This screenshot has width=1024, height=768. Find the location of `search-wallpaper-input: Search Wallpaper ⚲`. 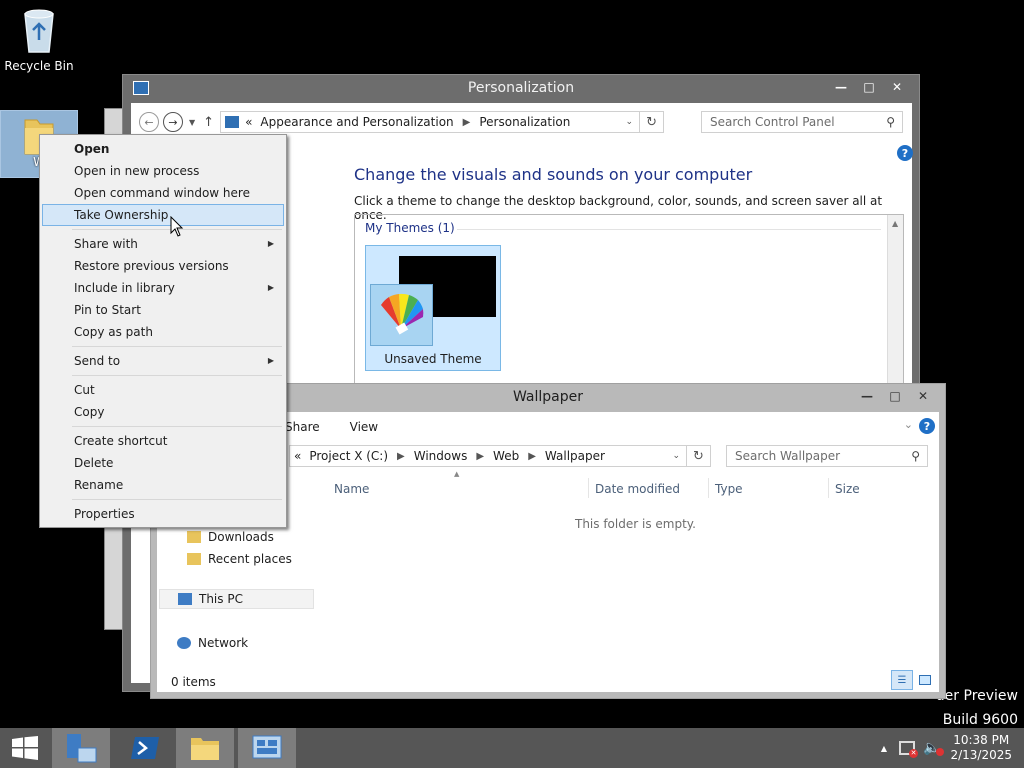

search-wallpaper-input: Search Wallpaper ⚲ is located at coordinates (827, 456).